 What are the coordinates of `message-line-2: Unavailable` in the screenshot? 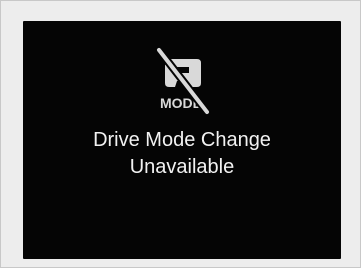 It's located at (182, 167).